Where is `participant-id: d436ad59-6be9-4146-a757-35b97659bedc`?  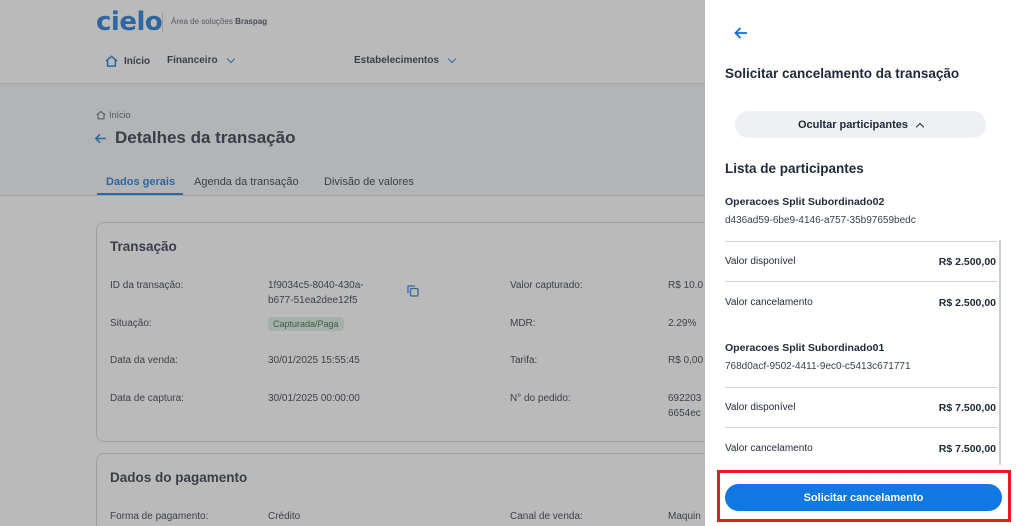 participant-id: d436ad59-6be9-4146-a757-35b97659bedc is located at coordinates (820, 220).